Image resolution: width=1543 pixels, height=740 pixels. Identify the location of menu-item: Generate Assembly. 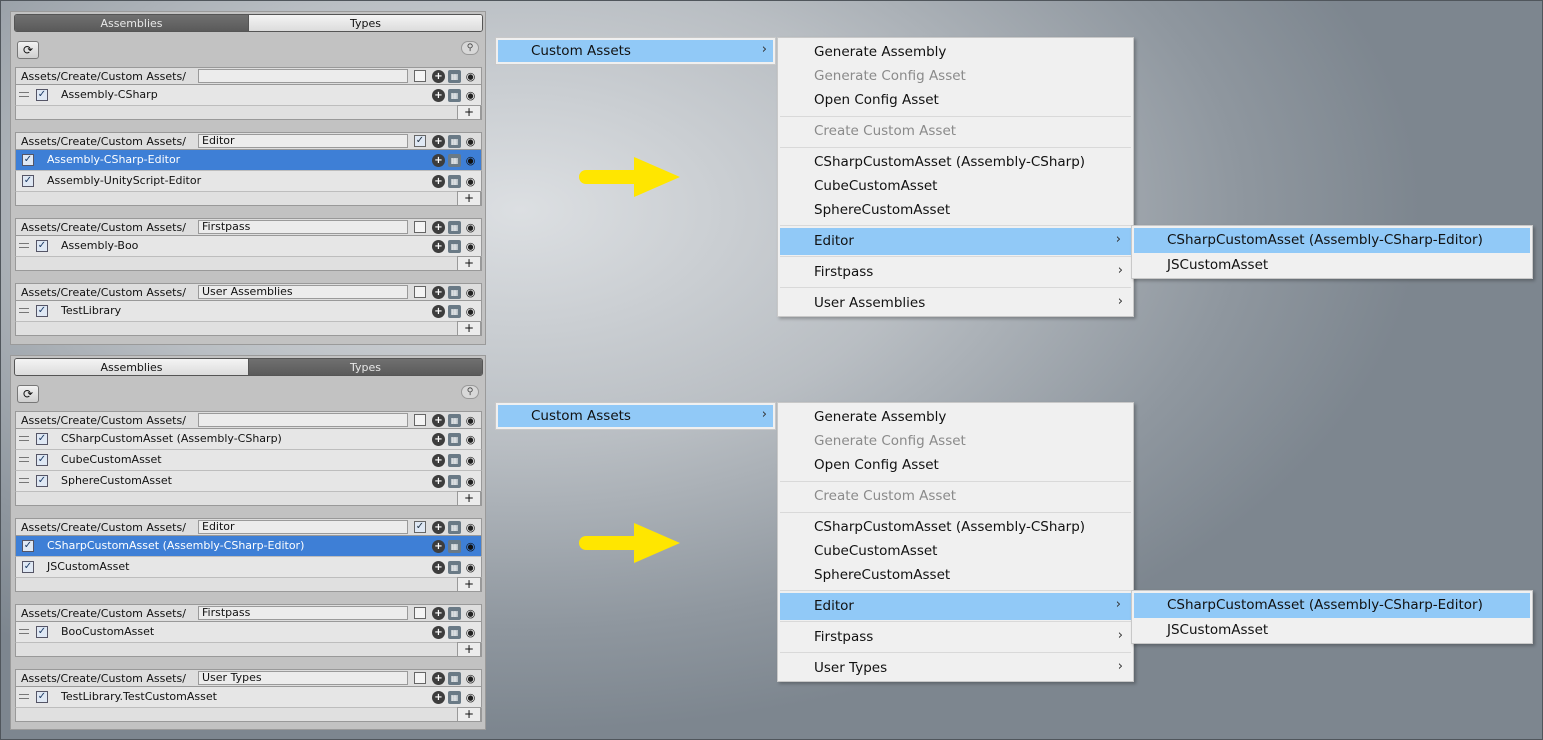
(955, 53).